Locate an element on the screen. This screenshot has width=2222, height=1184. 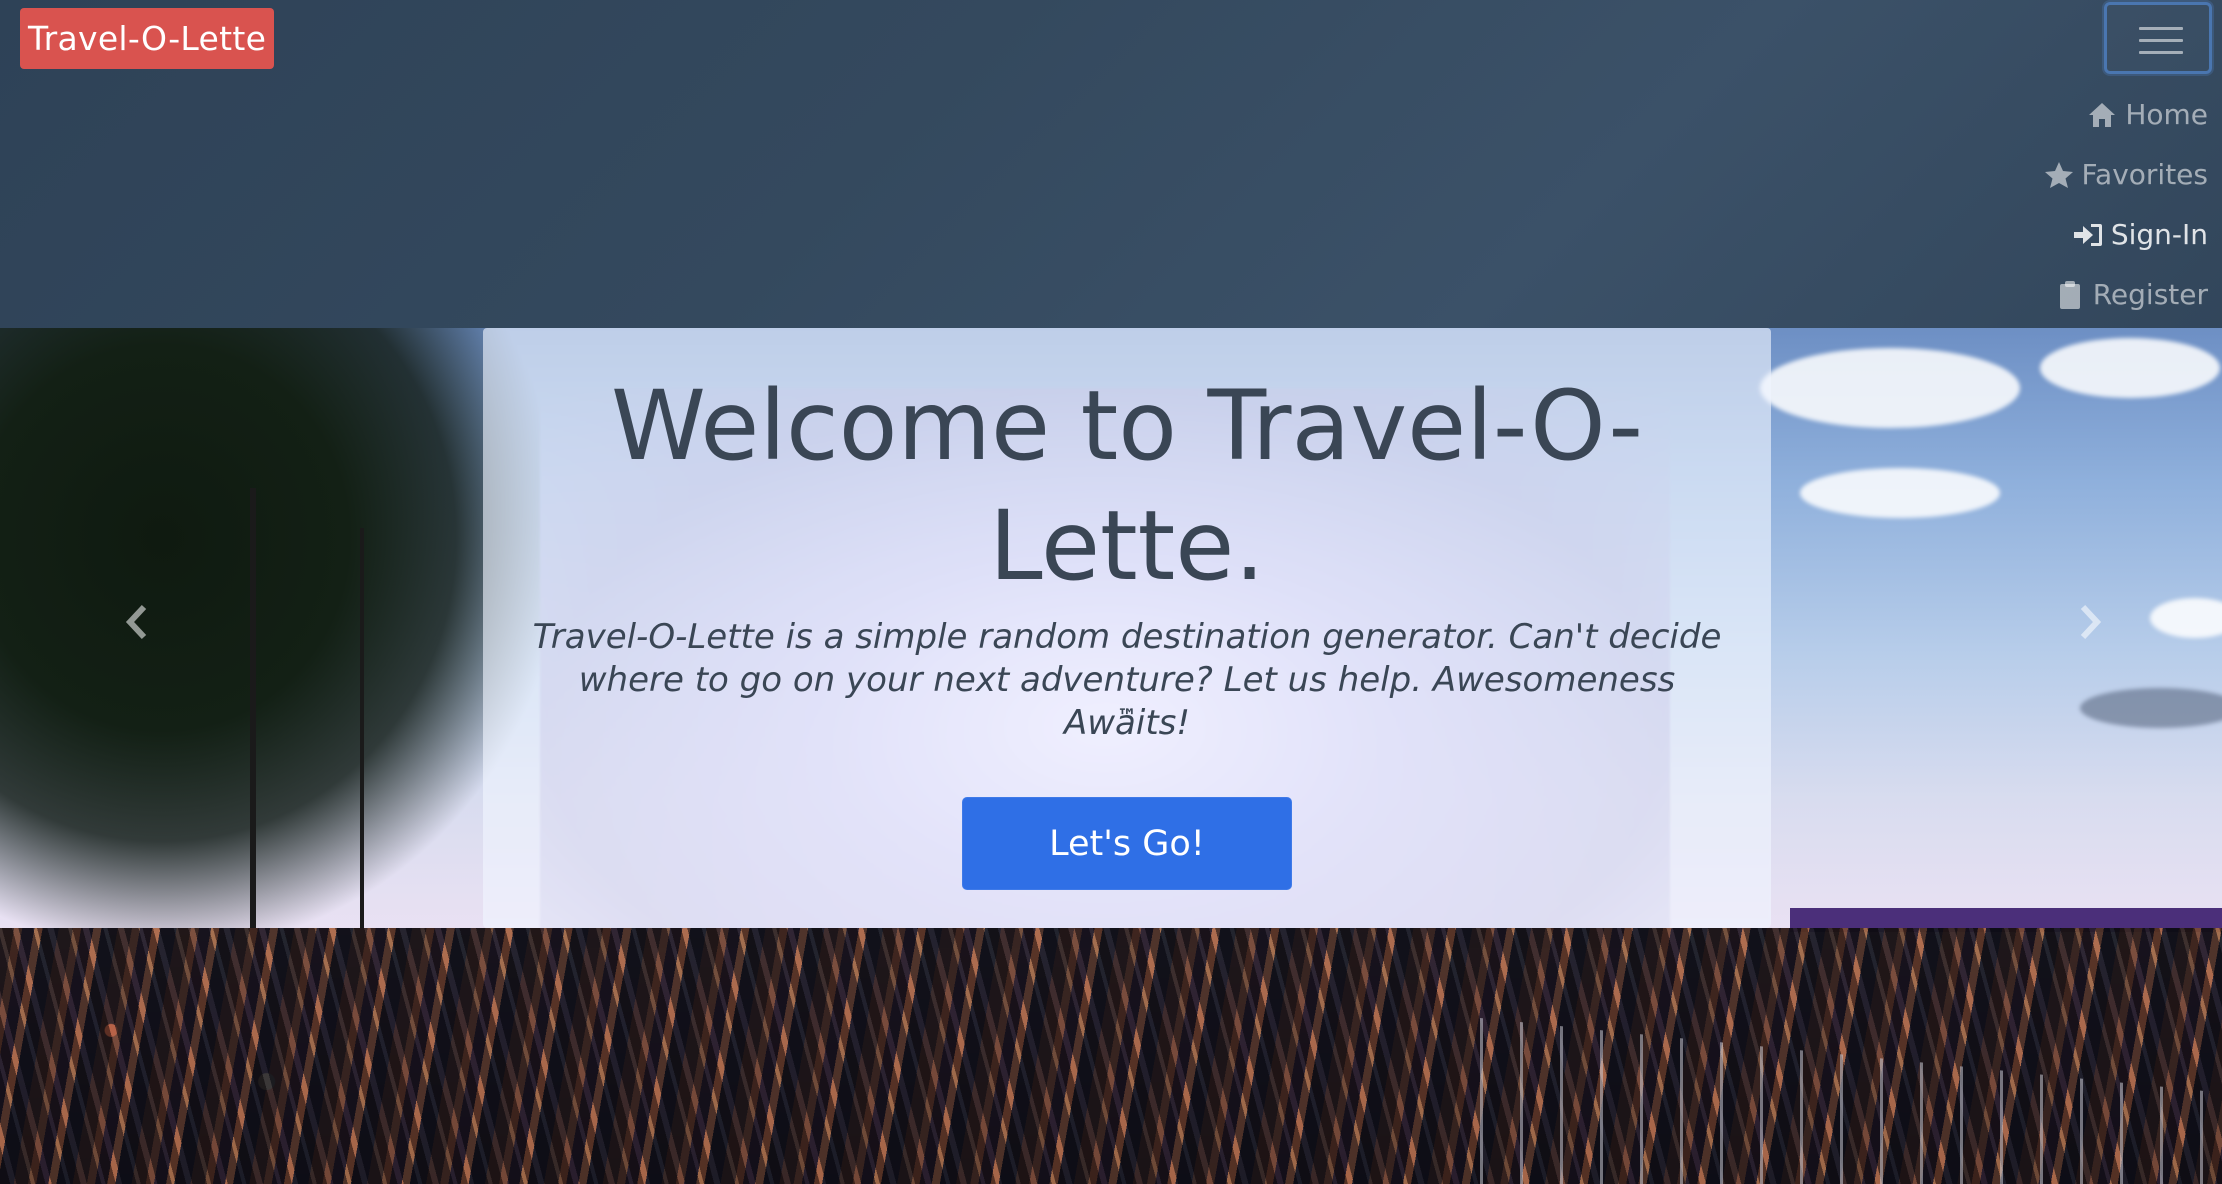
nav-link-home: Home is located at coordinates (2147, 114).